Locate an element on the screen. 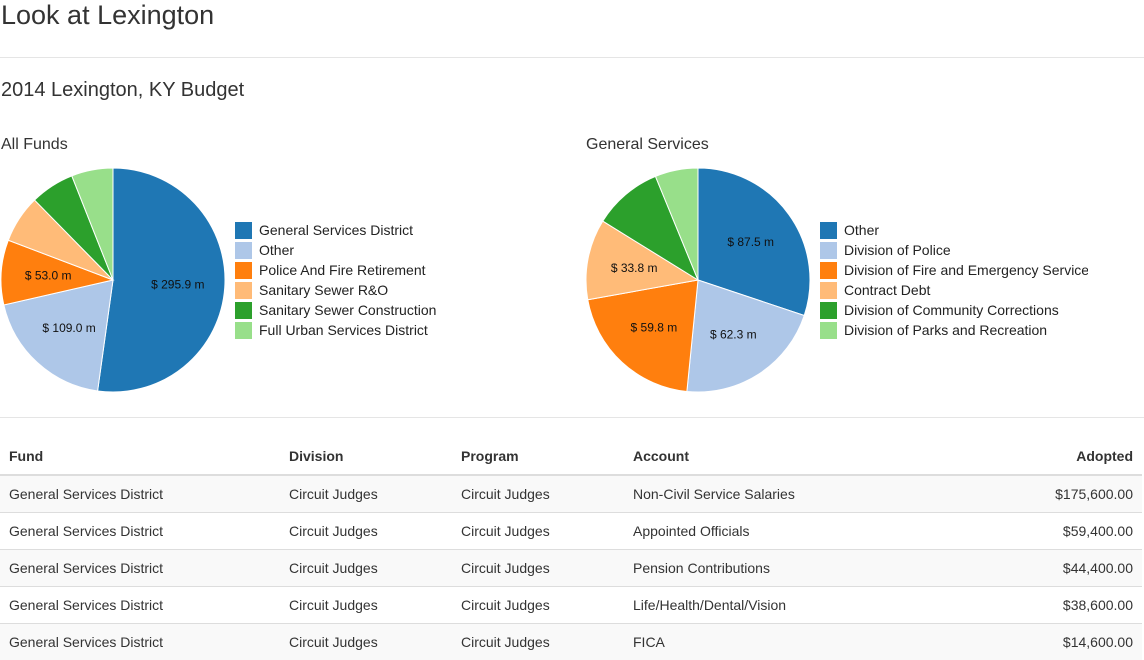 Image resolution: width=1144 pixels, height=660 pixels. cell-account: Non-Civil Service Salaries is located at coordinates (783, 494).